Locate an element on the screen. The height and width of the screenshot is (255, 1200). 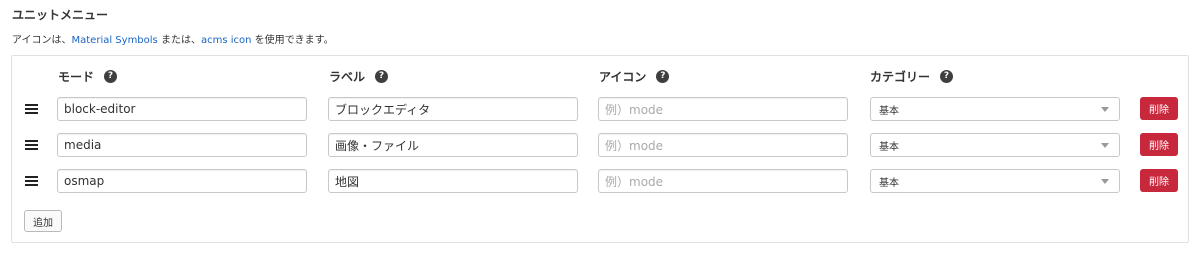
desc-mid: または、 is located at coordinates (179, 40).